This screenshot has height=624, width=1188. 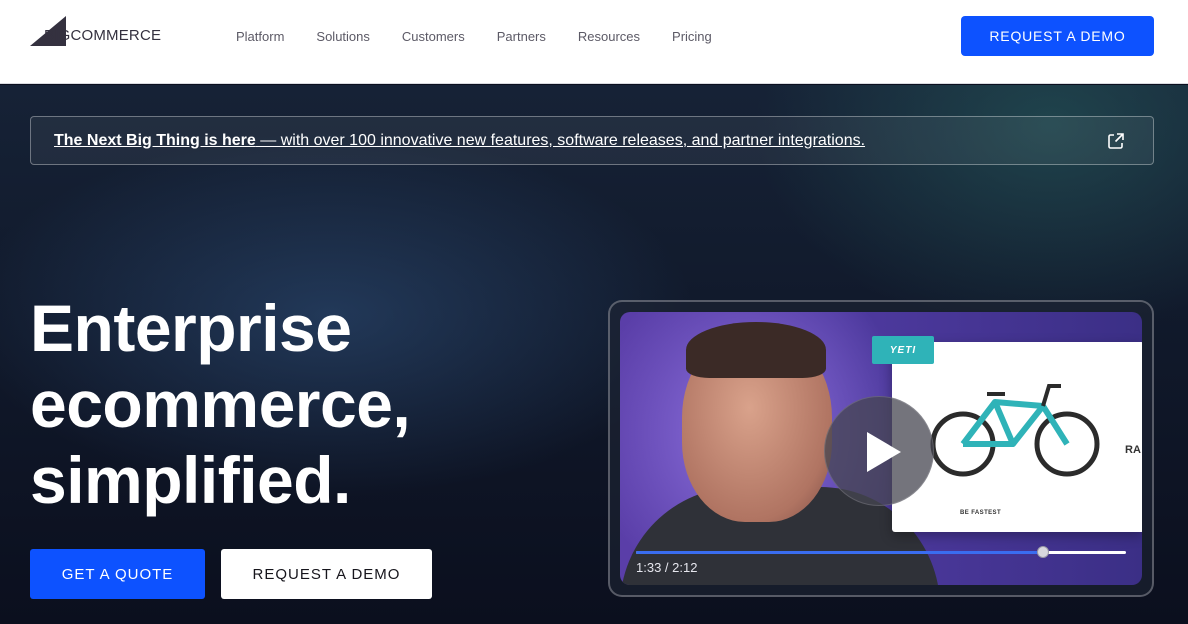 I want to click on external-link-icon, so click(x=1116, y=141).